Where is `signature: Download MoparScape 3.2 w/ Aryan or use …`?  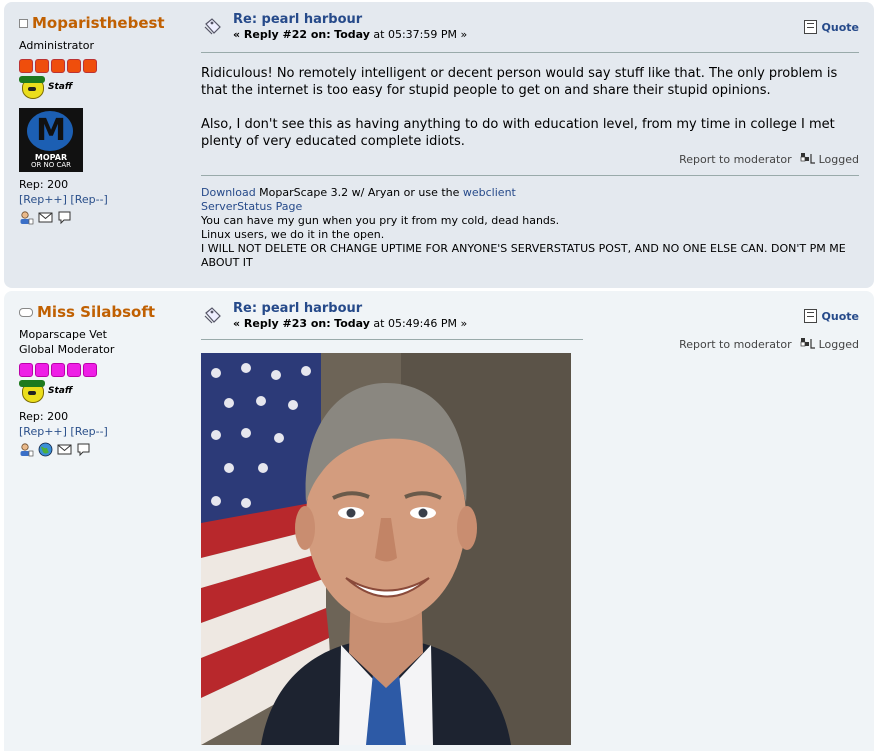
signature: Download MoparScape 3.2 w/ Aryan or use … is located at coordinates (530, 223).